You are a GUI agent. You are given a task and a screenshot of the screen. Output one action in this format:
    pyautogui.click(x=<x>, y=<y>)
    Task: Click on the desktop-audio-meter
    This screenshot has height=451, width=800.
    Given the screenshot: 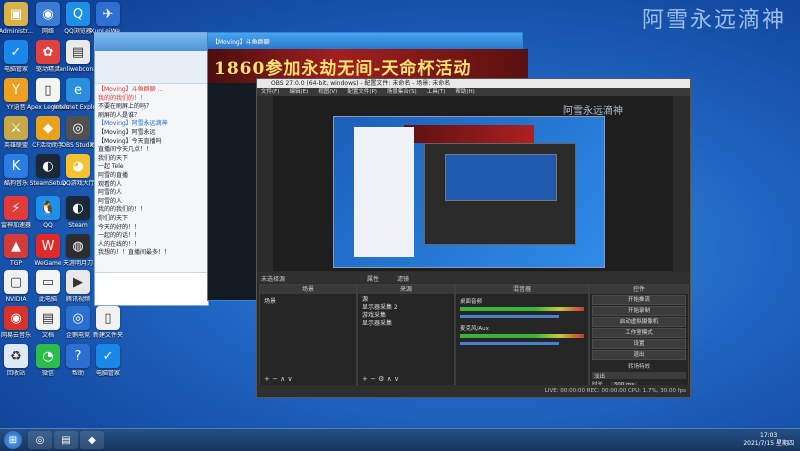 What is the action you would take?
    pyautogui.click(x=522, y=309)
    